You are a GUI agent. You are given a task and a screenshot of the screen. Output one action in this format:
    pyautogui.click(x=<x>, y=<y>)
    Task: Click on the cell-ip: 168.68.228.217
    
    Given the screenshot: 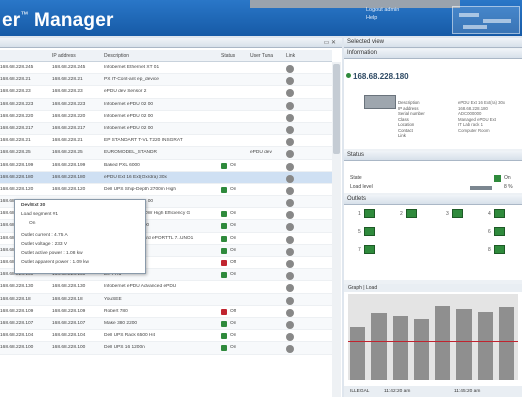 What is the action you would take?
    pyautogui.click(x=69, y=128)
    